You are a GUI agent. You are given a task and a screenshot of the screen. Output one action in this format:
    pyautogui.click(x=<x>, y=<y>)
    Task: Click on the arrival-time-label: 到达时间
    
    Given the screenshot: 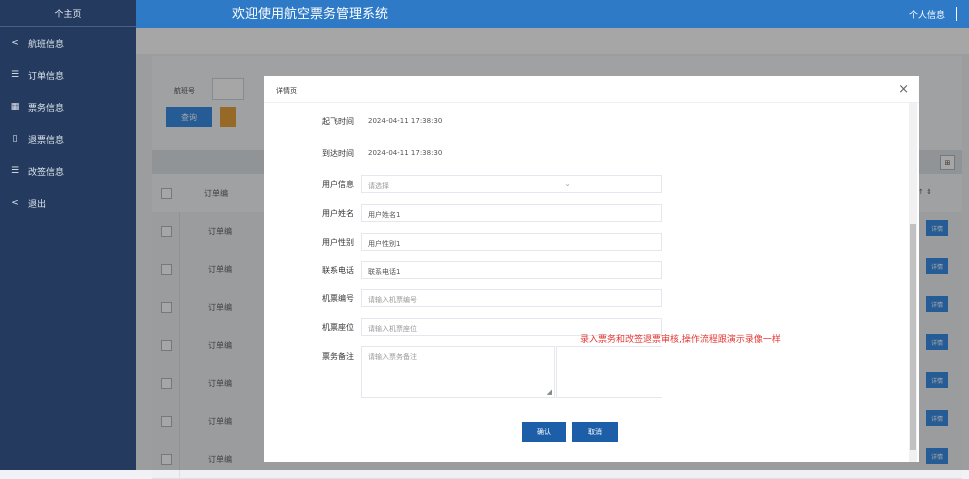 What is the action you would take?
    pyautogui.click(x=338, y=153)
    